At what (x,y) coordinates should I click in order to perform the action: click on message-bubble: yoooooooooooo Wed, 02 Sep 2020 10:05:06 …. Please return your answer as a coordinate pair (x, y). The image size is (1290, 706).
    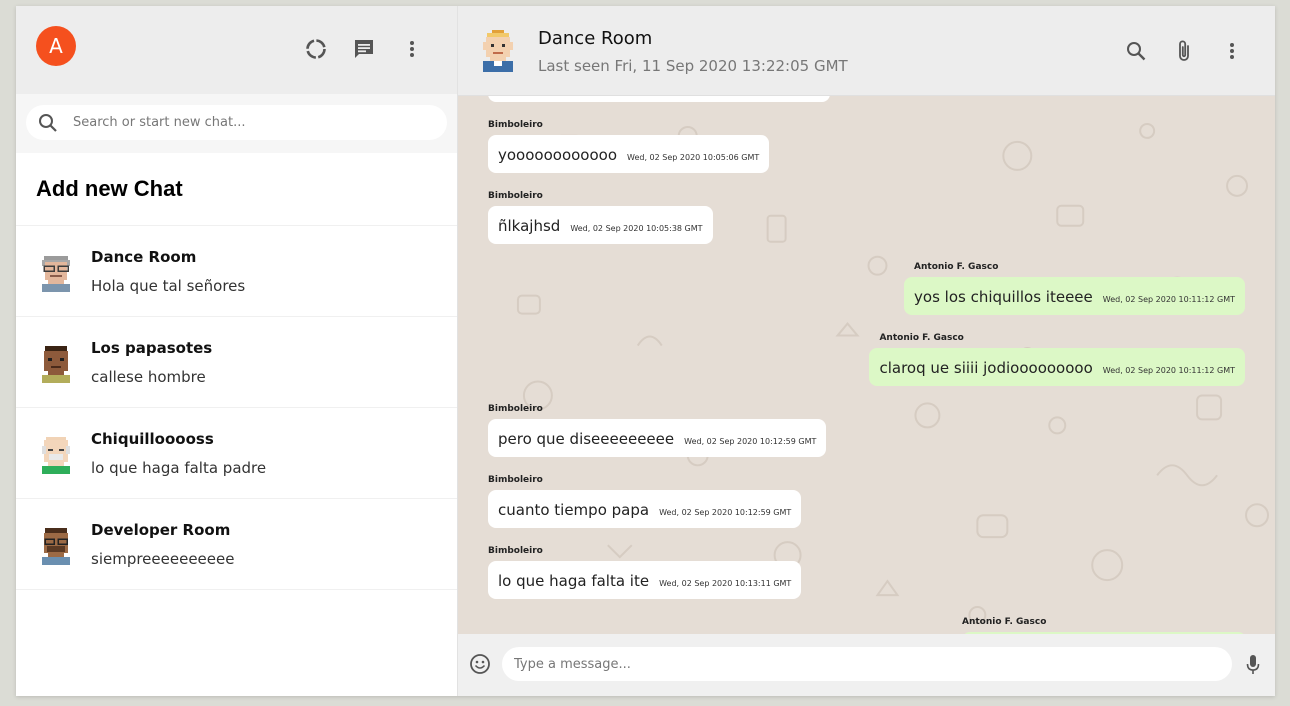
    Looking at the image, I should click on (629, 154).